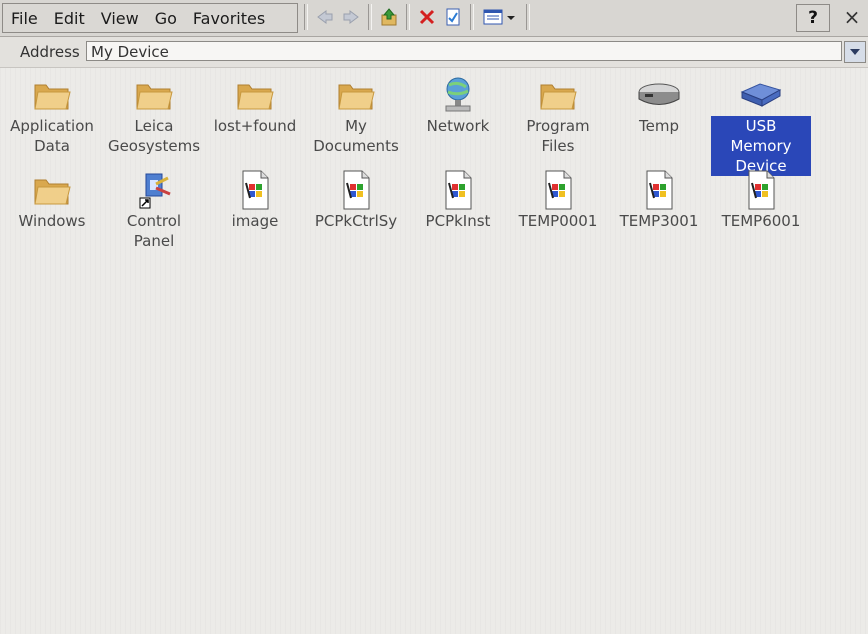 This screenshot has height=634, width=868. I want to click on usb-icon, so click(761, 95).